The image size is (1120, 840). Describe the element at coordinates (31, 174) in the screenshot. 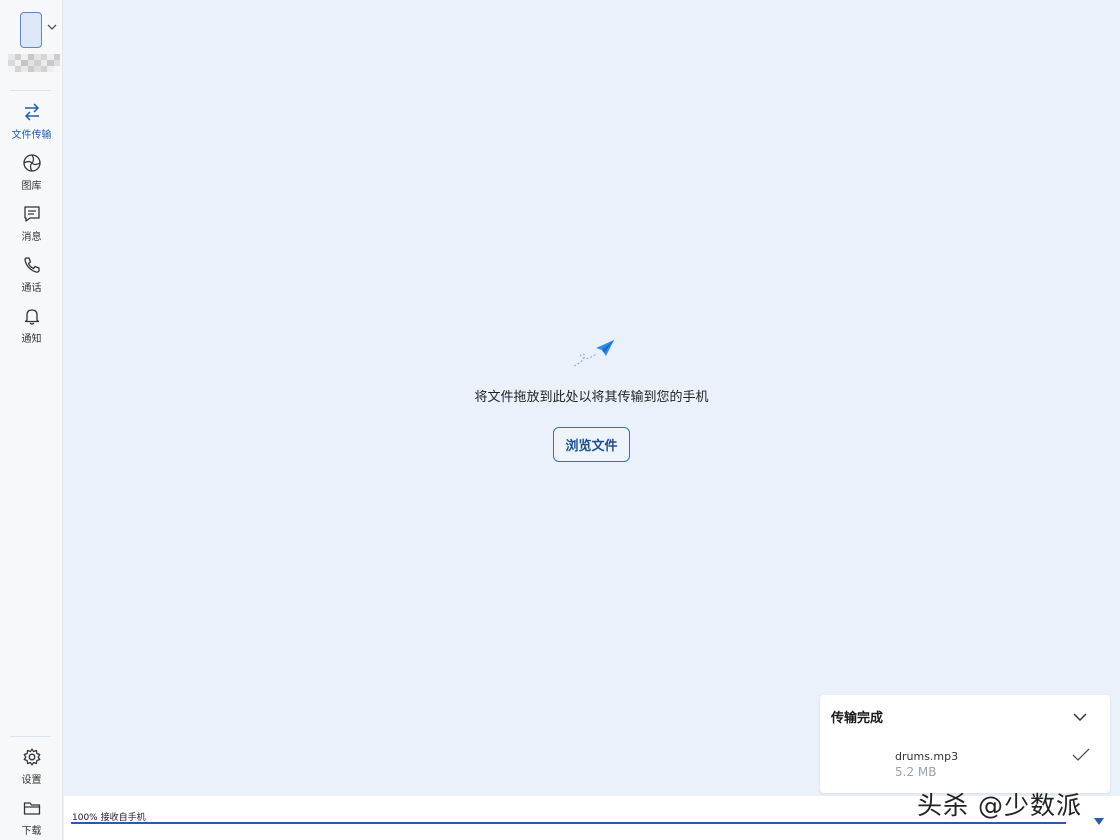

I see `nav-gallery: 图库` at that location.